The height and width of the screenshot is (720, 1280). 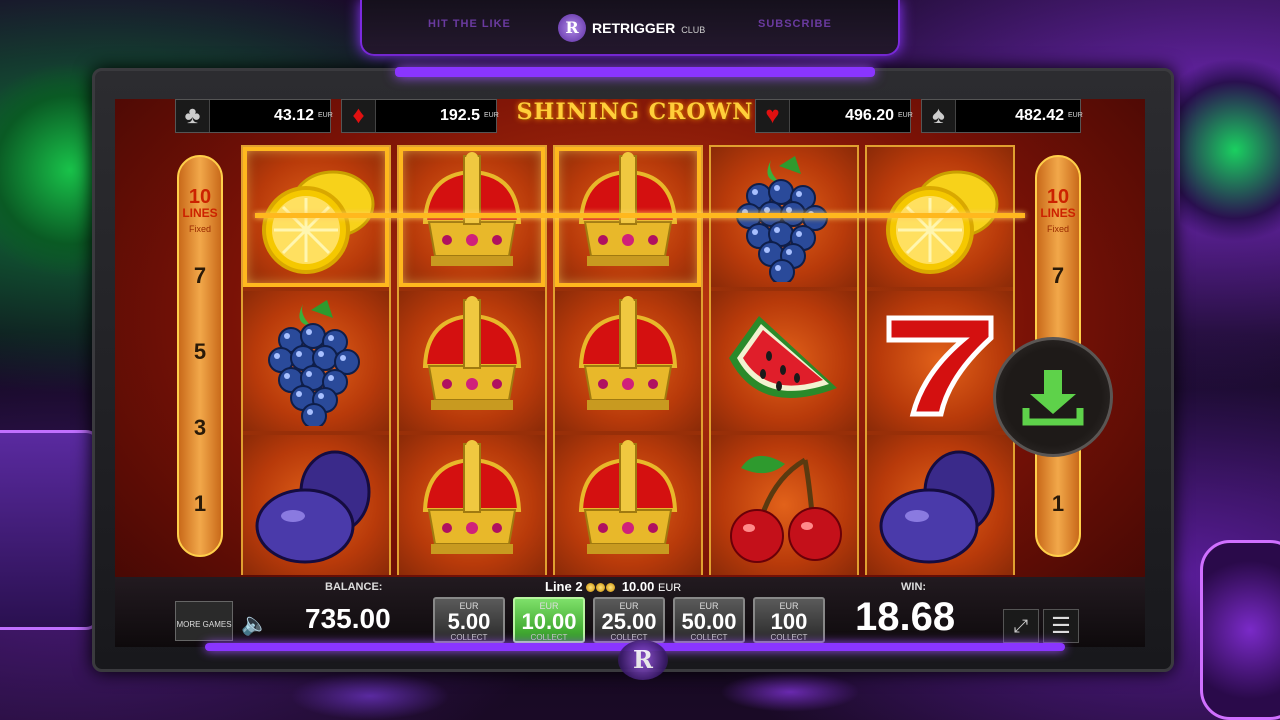 I want to click on clover-bottom-decoration, so click(x=370, y=696).